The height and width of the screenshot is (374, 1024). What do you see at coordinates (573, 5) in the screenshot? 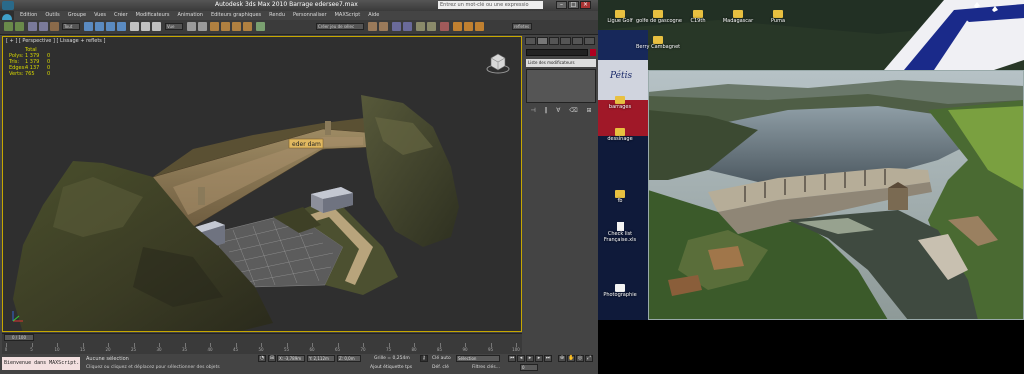
I see `maximize-button: □` at bounding box center [573, 5].